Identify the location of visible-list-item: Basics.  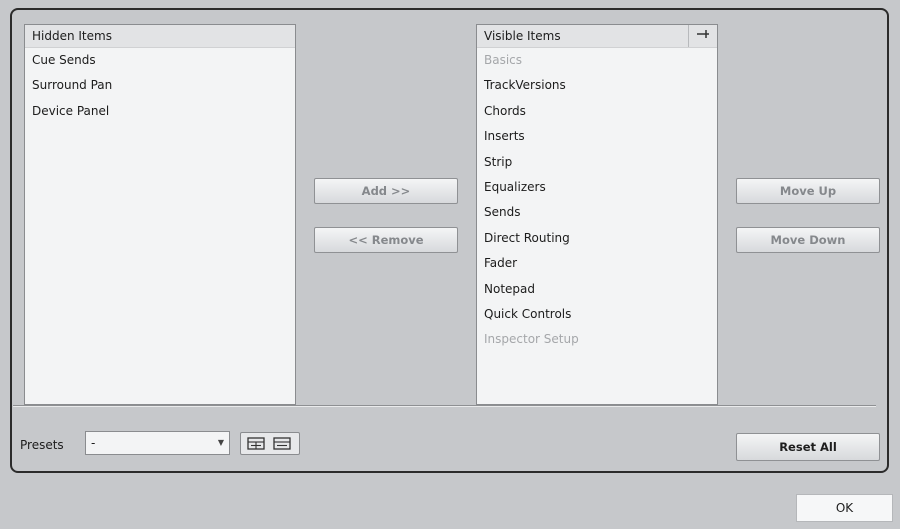
(597, 60).